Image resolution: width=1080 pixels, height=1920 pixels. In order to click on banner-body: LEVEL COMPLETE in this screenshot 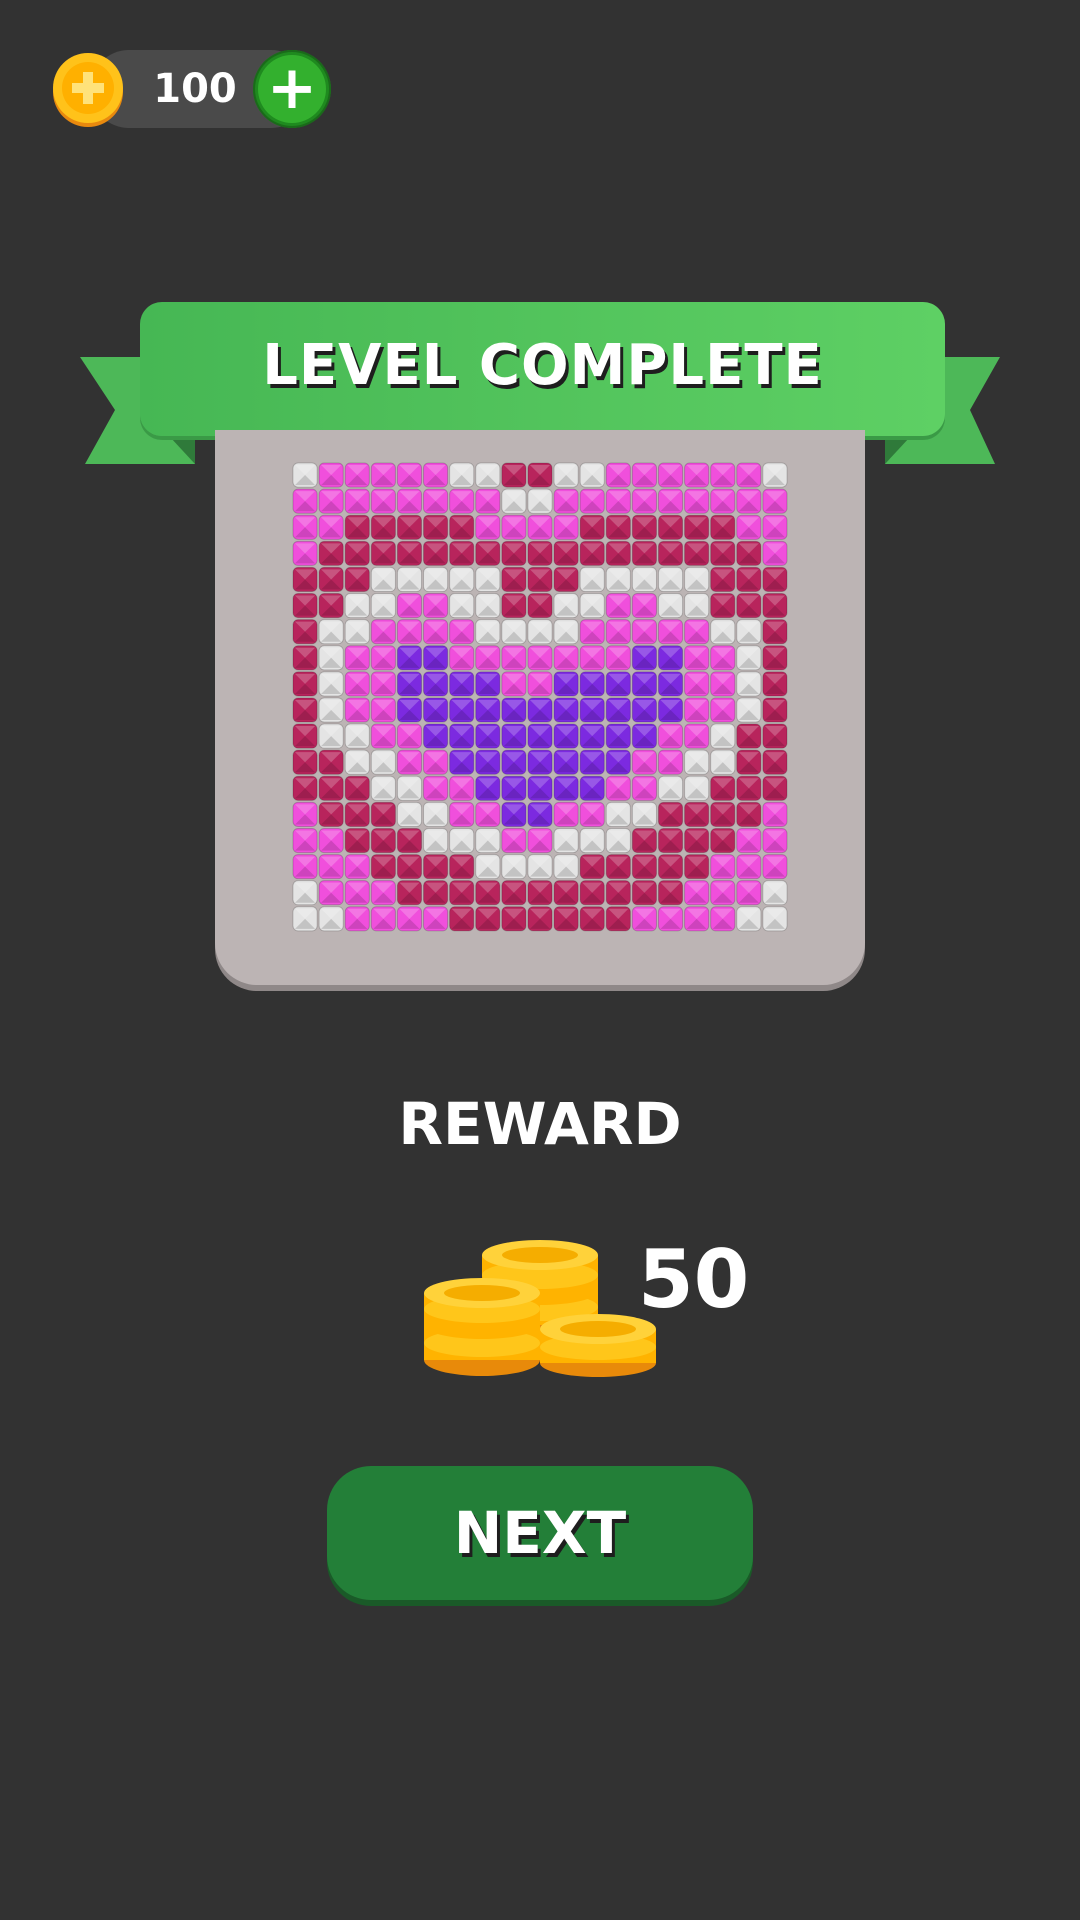, I will do `click(542, 369)`.